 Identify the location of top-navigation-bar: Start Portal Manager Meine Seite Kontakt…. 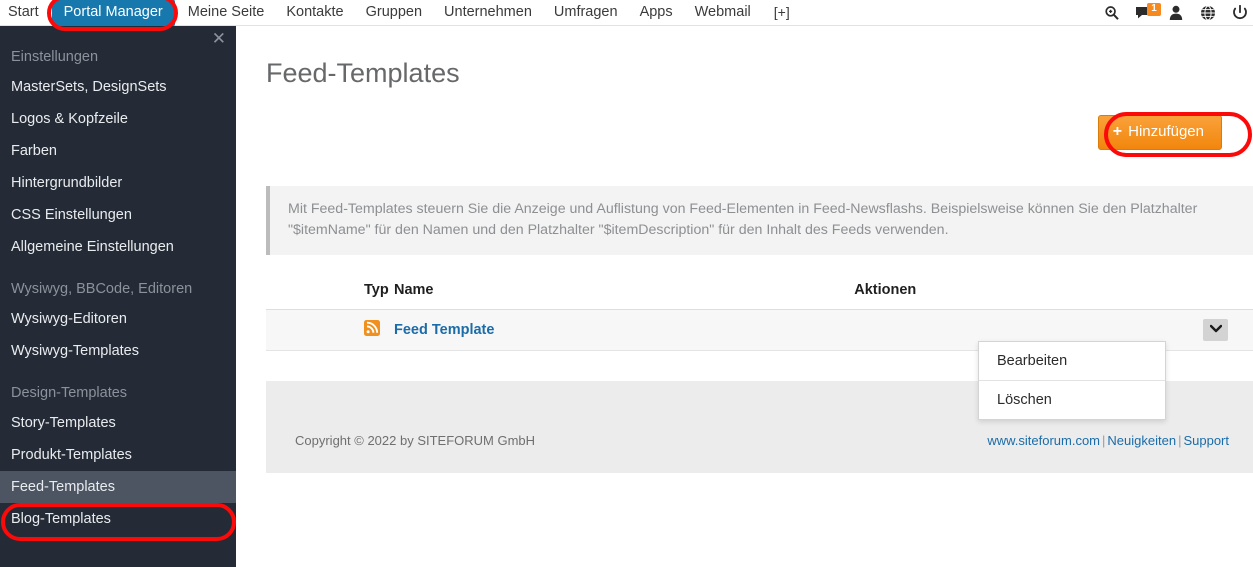
(626, 13).